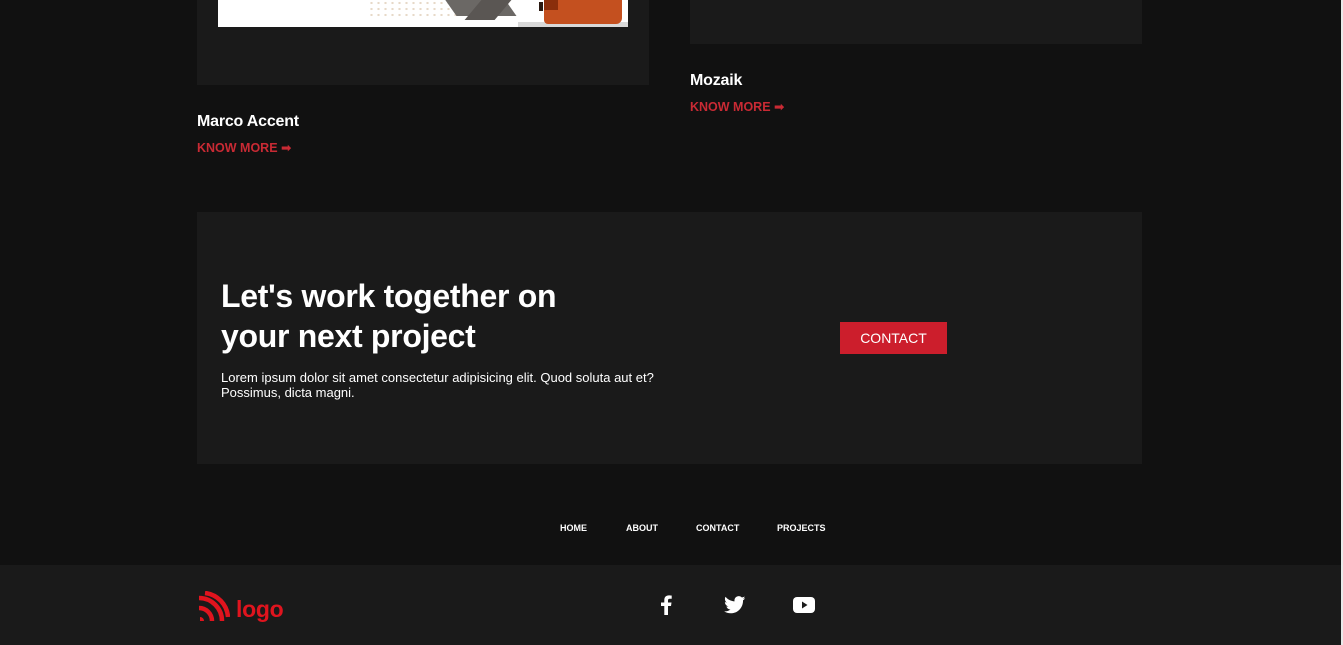 This screenshot has width=1343, height=645. Describe the element at coordinates (573, 528) in the screenshot. I see `footer-nav-home: HOME` at that location.